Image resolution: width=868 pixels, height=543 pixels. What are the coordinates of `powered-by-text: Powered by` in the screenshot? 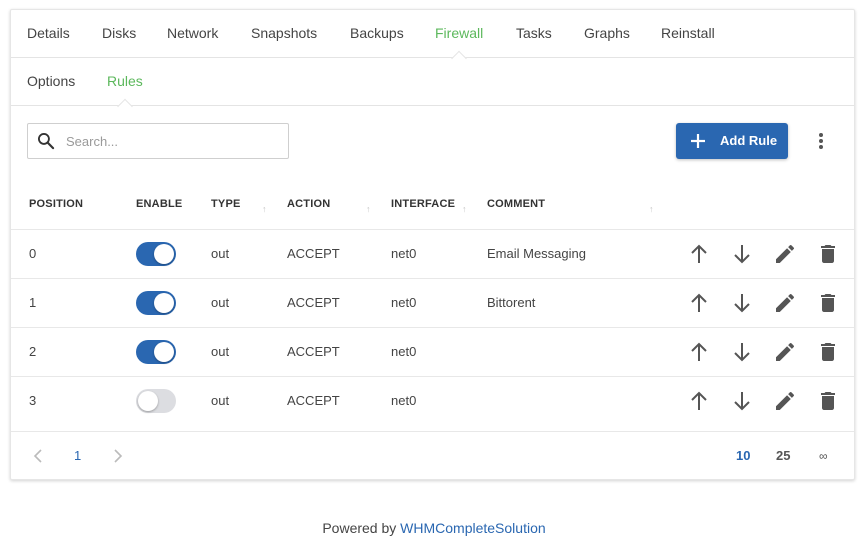 It's located at (359, 528).